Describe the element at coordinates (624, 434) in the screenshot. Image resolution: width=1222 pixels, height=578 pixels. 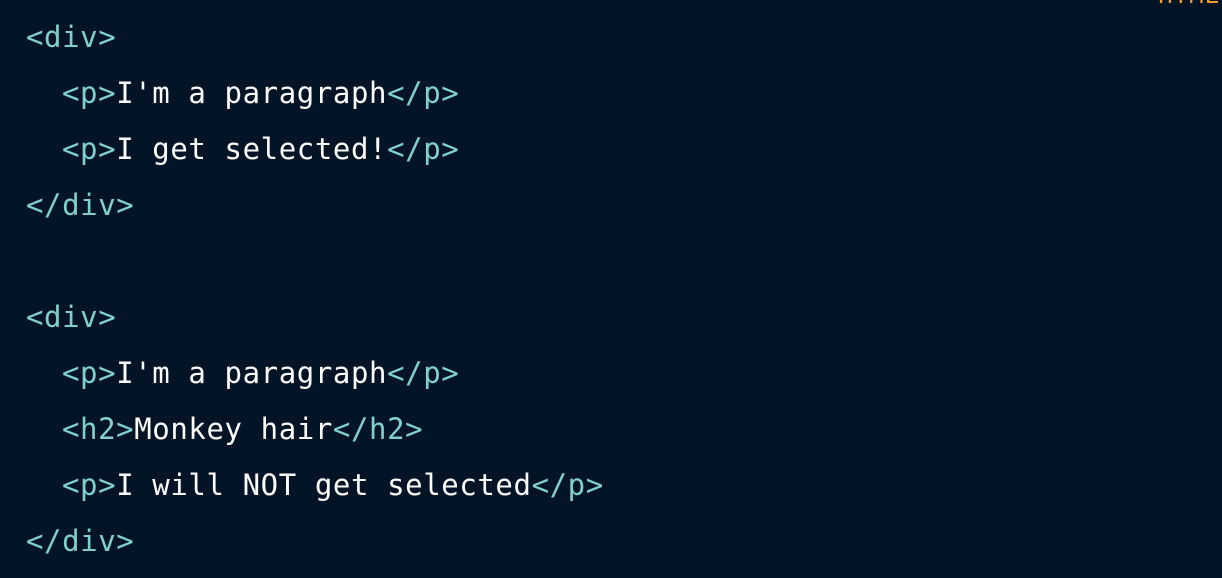
I see `code-line: <h2>Monkey hair</h2>` at that location.